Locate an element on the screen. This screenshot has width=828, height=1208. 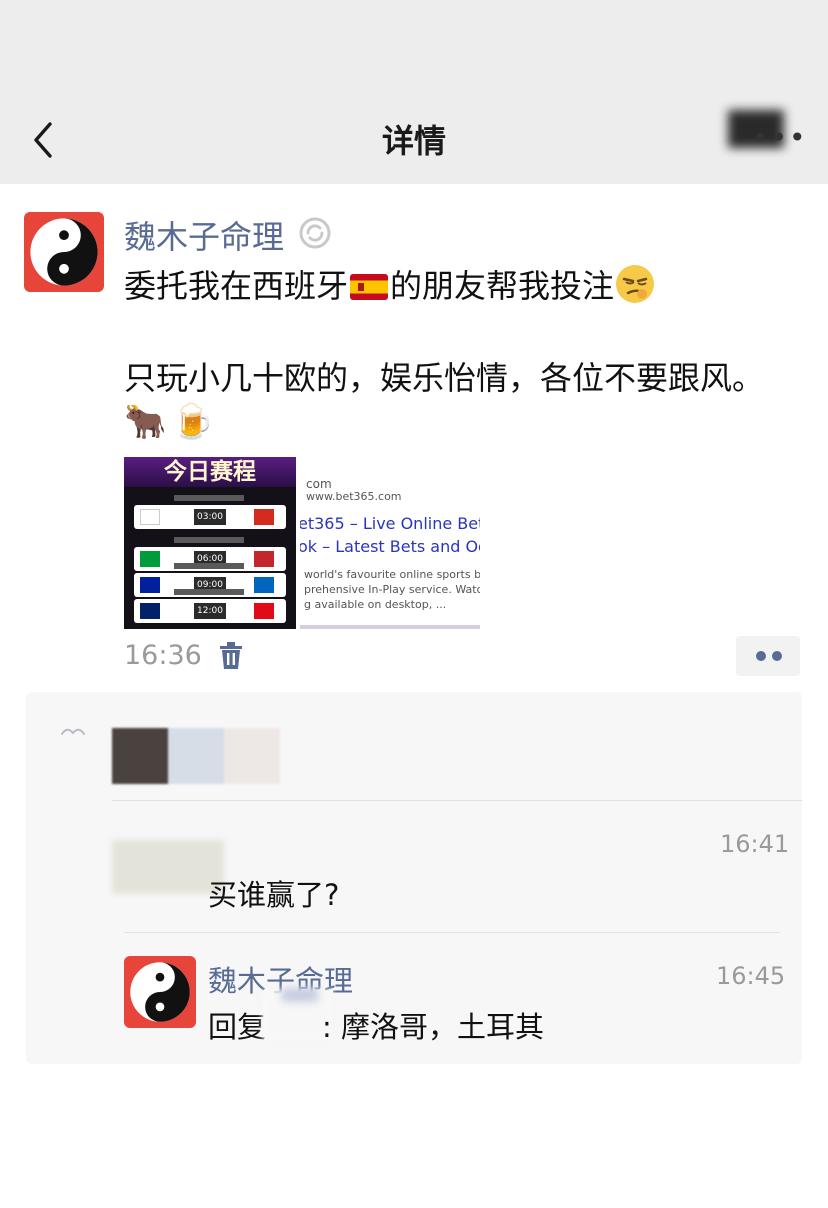
author-avatar is located at coordinates (64, 252).